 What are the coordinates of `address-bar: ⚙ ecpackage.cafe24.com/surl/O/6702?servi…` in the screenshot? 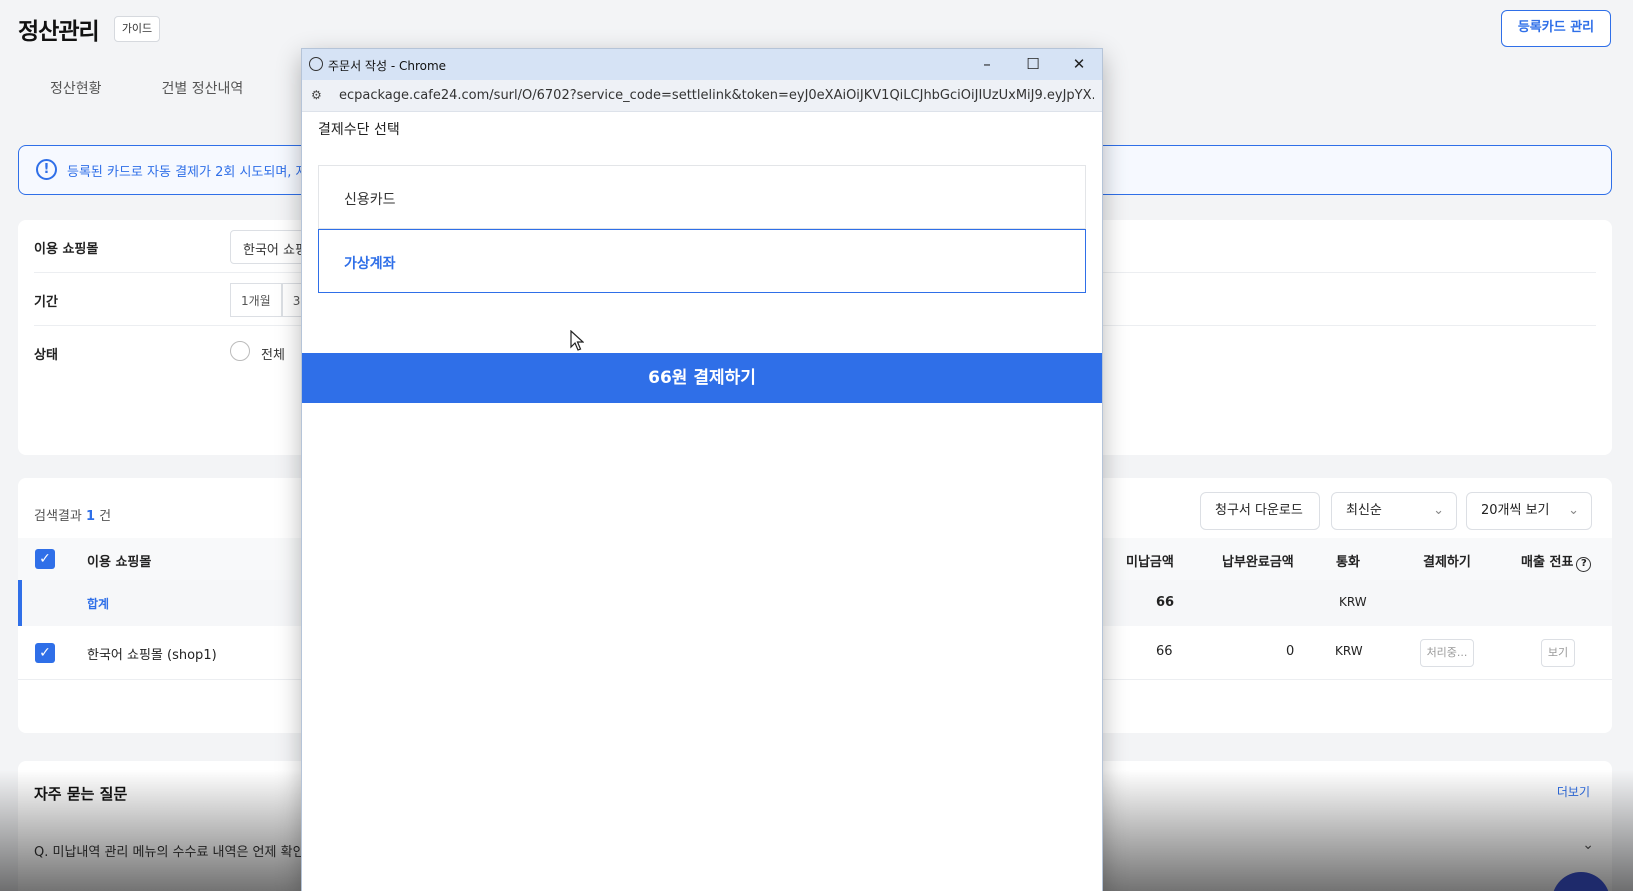 It's located at (702, 96).